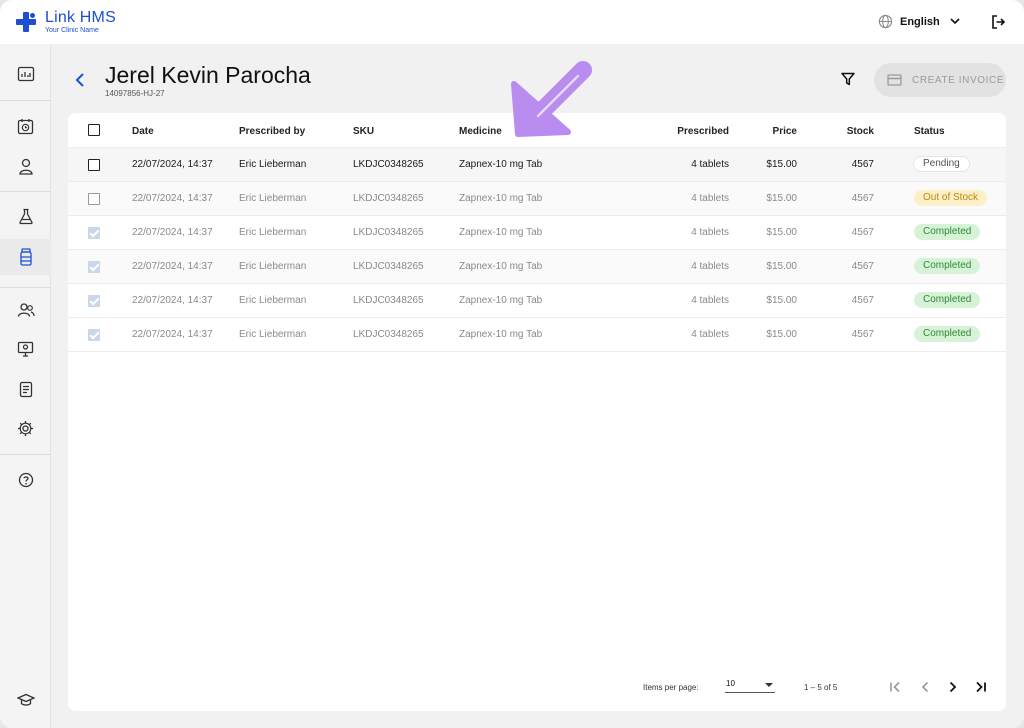 This screenshot has height=728, width=1024. I want to click on chevron-down-icon, so click(955, 21).